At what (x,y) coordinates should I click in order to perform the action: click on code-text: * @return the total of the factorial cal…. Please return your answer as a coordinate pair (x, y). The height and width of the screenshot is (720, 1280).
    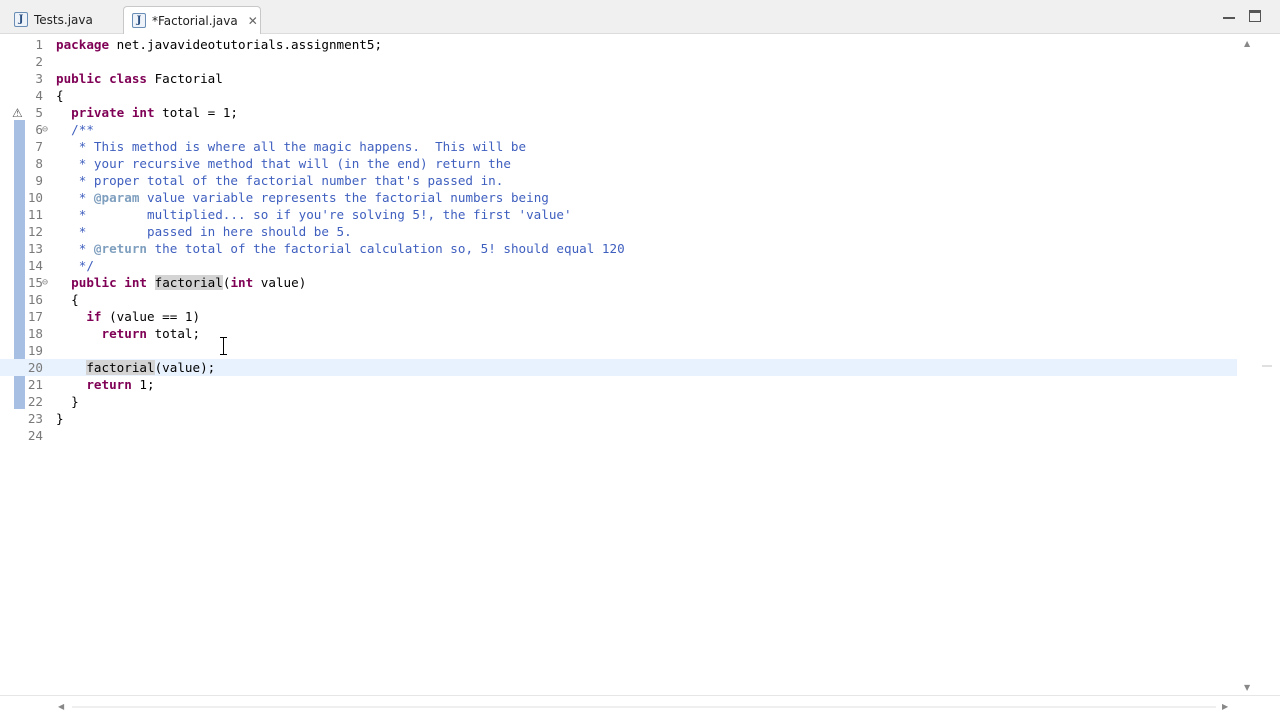
    Looking at the image, I should click on (340, 248).